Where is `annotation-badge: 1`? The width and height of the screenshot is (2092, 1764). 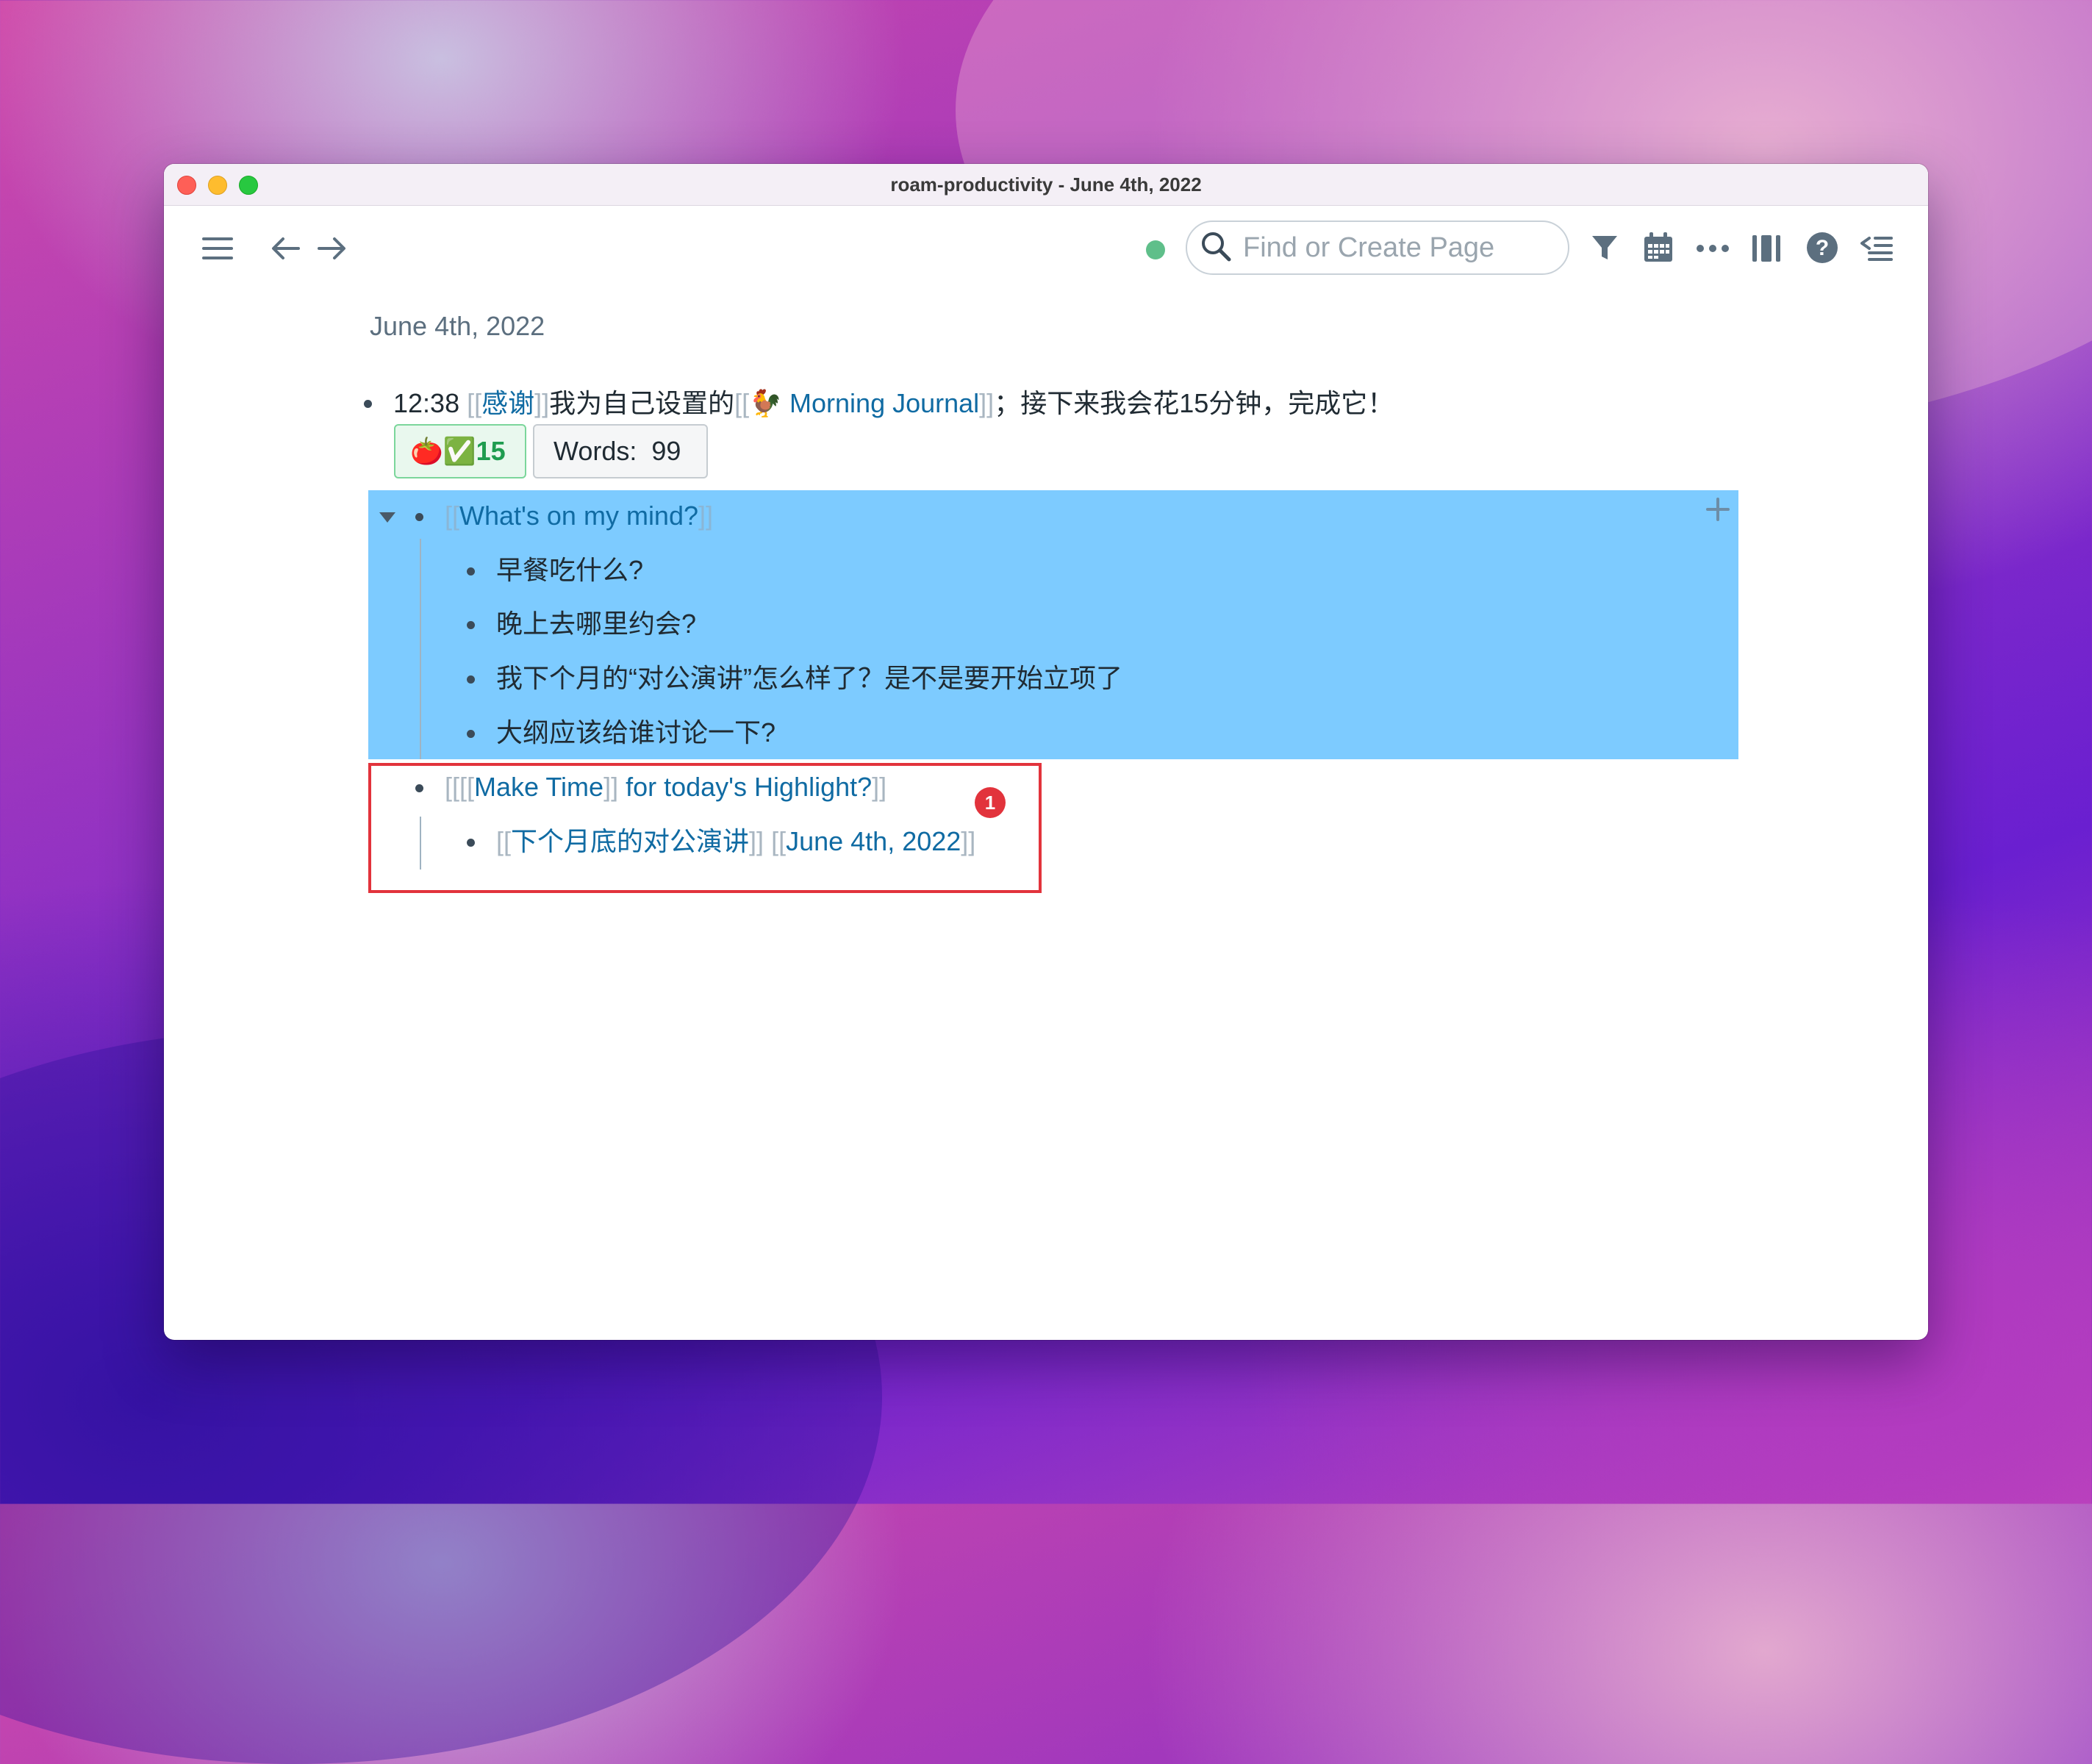
annotation-badge: 1 is located at coordinates (990, 802).